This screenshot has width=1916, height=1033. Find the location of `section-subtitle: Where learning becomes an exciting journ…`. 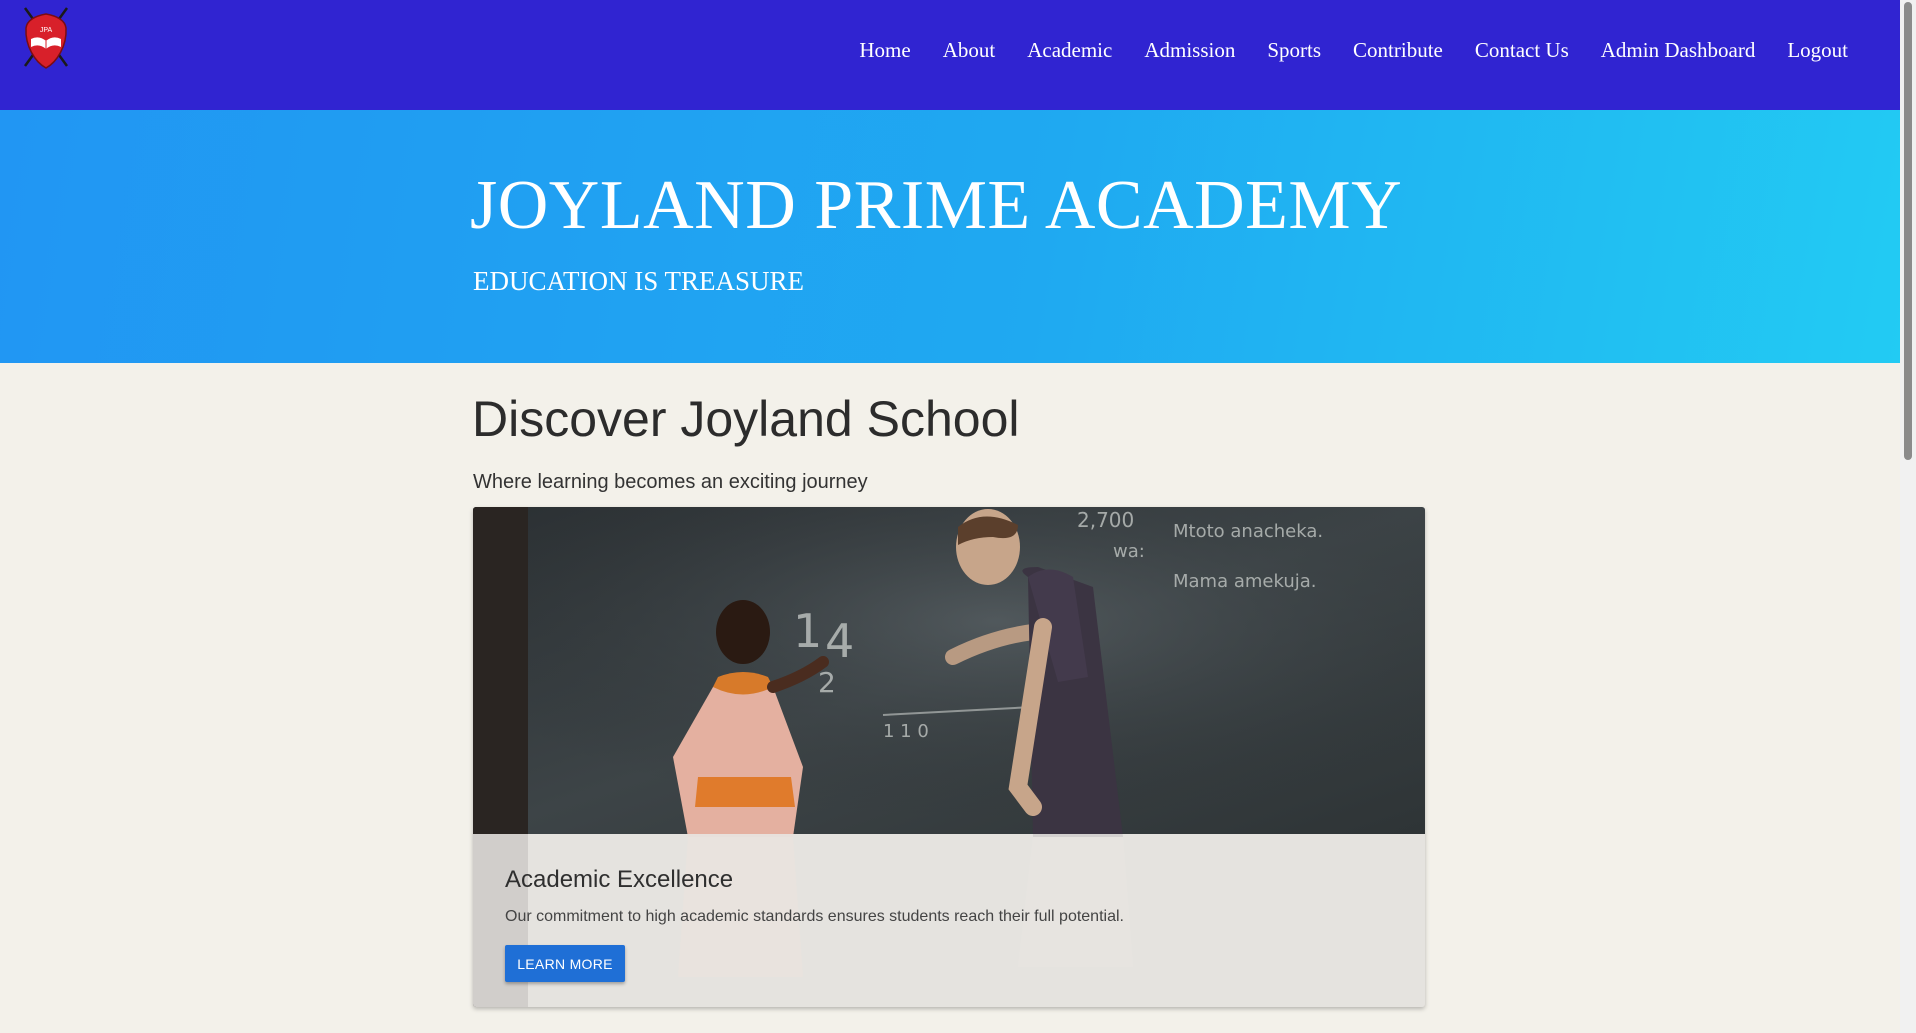

section-subtitle: Where learning becomes an exciting journ… is located at coordinates (670, 482).